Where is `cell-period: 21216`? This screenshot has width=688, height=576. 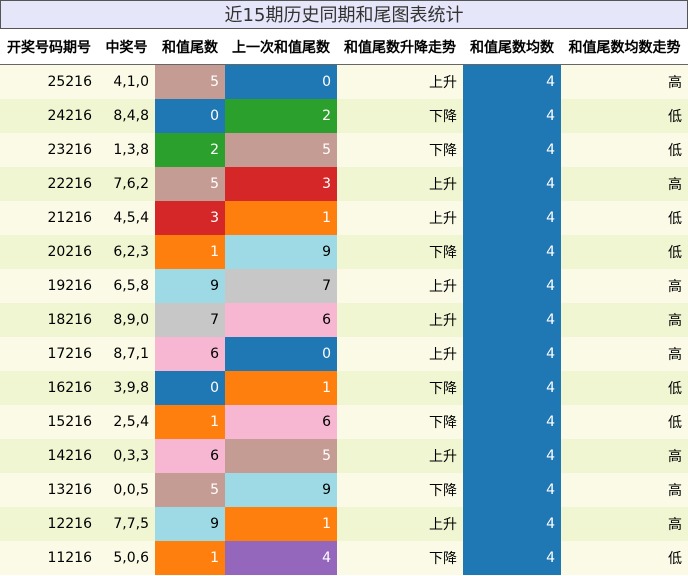 cell-period: 21216 is located at coordinates (49, 217).